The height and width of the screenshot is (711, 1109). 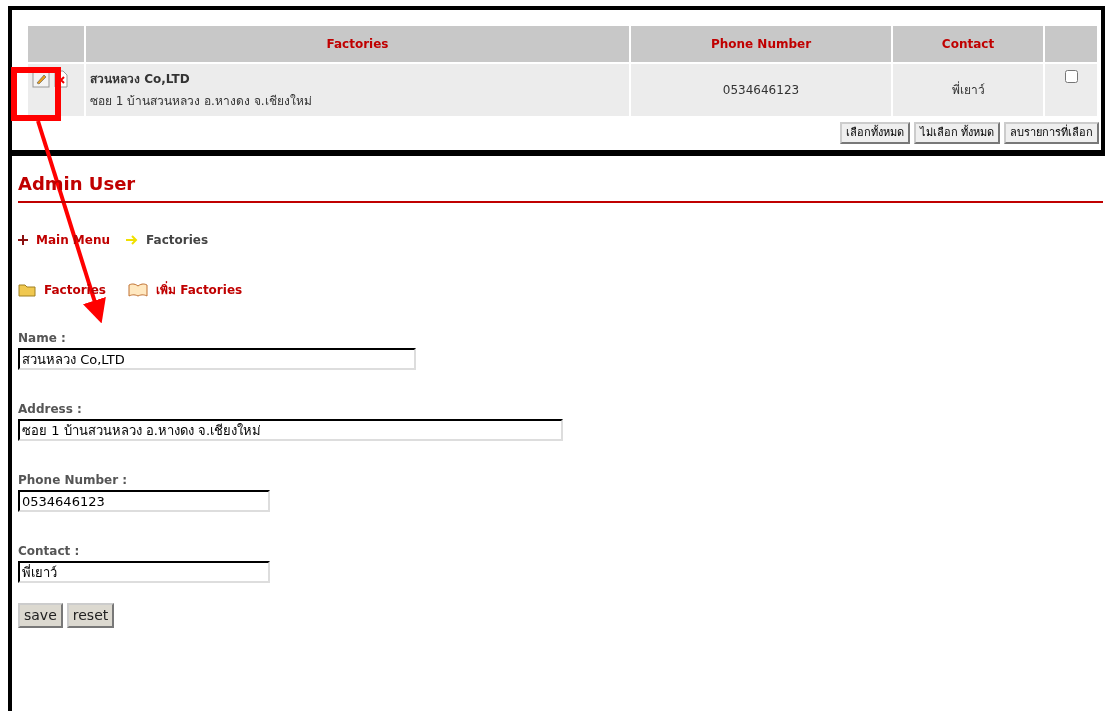 What do you see at coordinates (27, 290) in the screenshot?
I see `folder-icon` at bounding box center [27, 290].